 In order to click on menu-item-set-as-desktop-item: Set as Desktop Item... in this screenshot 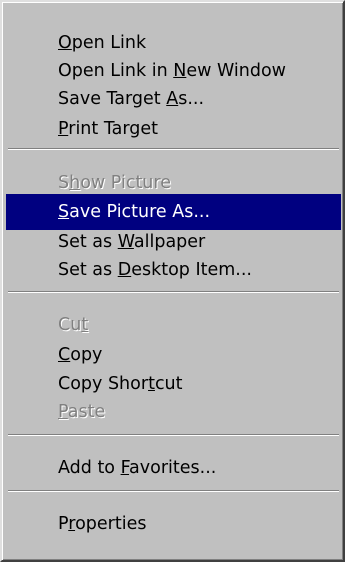, I will do `click(173, 270)`.